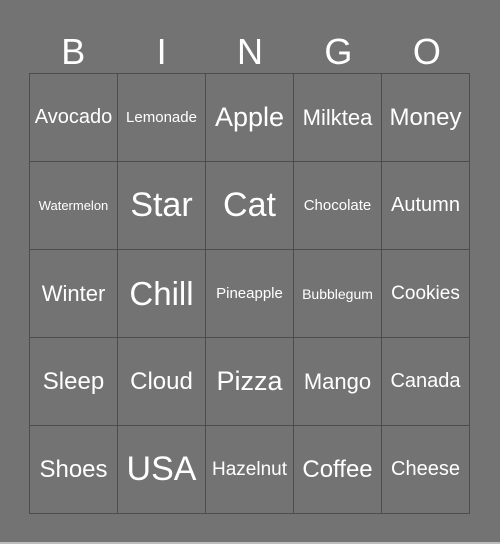 This screenshot has height=544, width=500. Describe the element at coordinates (74, 294) in the screenshot. I see `bingo-cell: Winter` at that location.